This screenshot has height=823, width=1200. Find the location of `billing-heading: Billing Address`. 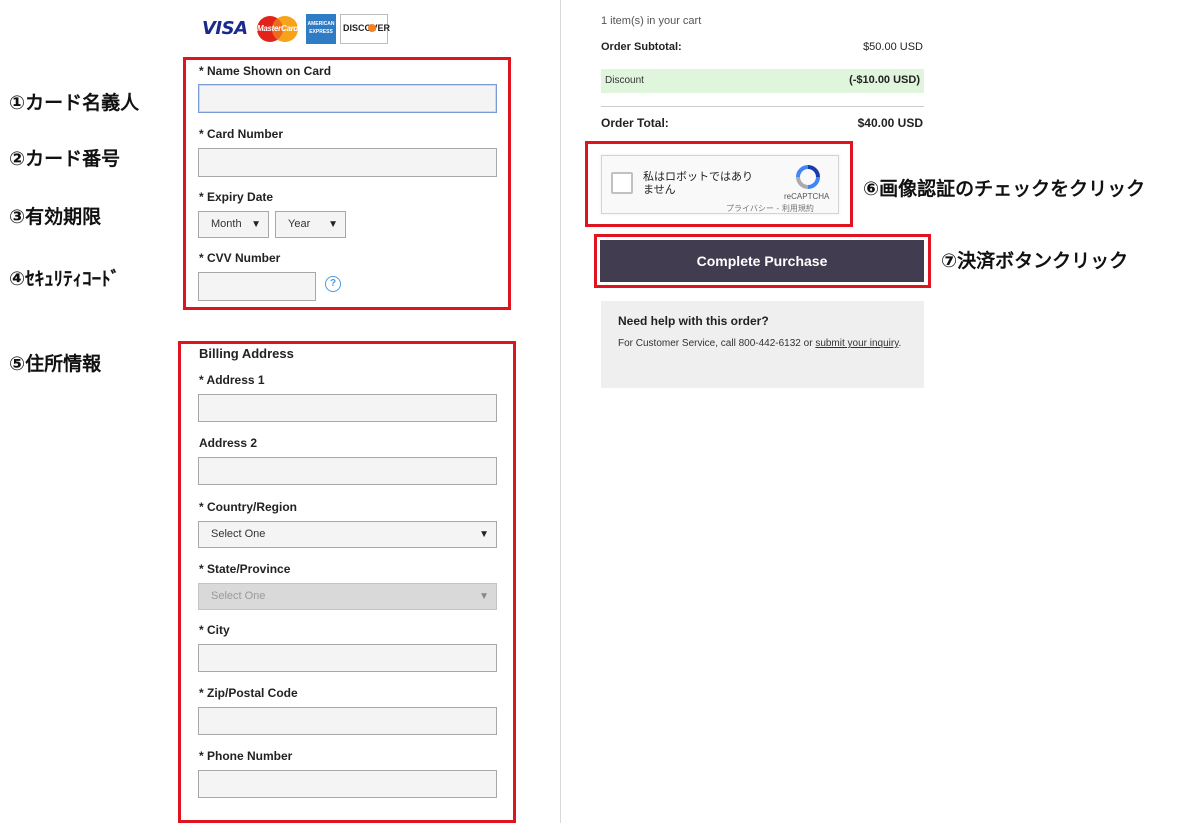

billing-heading: Billing Address is located at coordinates (246, 353).